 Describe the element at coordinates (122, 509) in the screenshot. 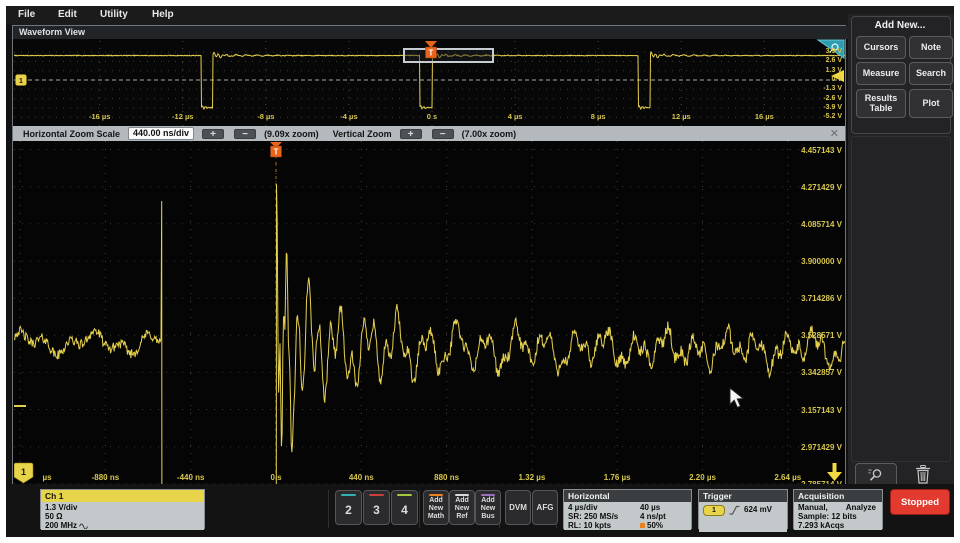

I see `ch1-badge: Ch 1 1.3 V/div 50 Ω 200 MHz` at that location.